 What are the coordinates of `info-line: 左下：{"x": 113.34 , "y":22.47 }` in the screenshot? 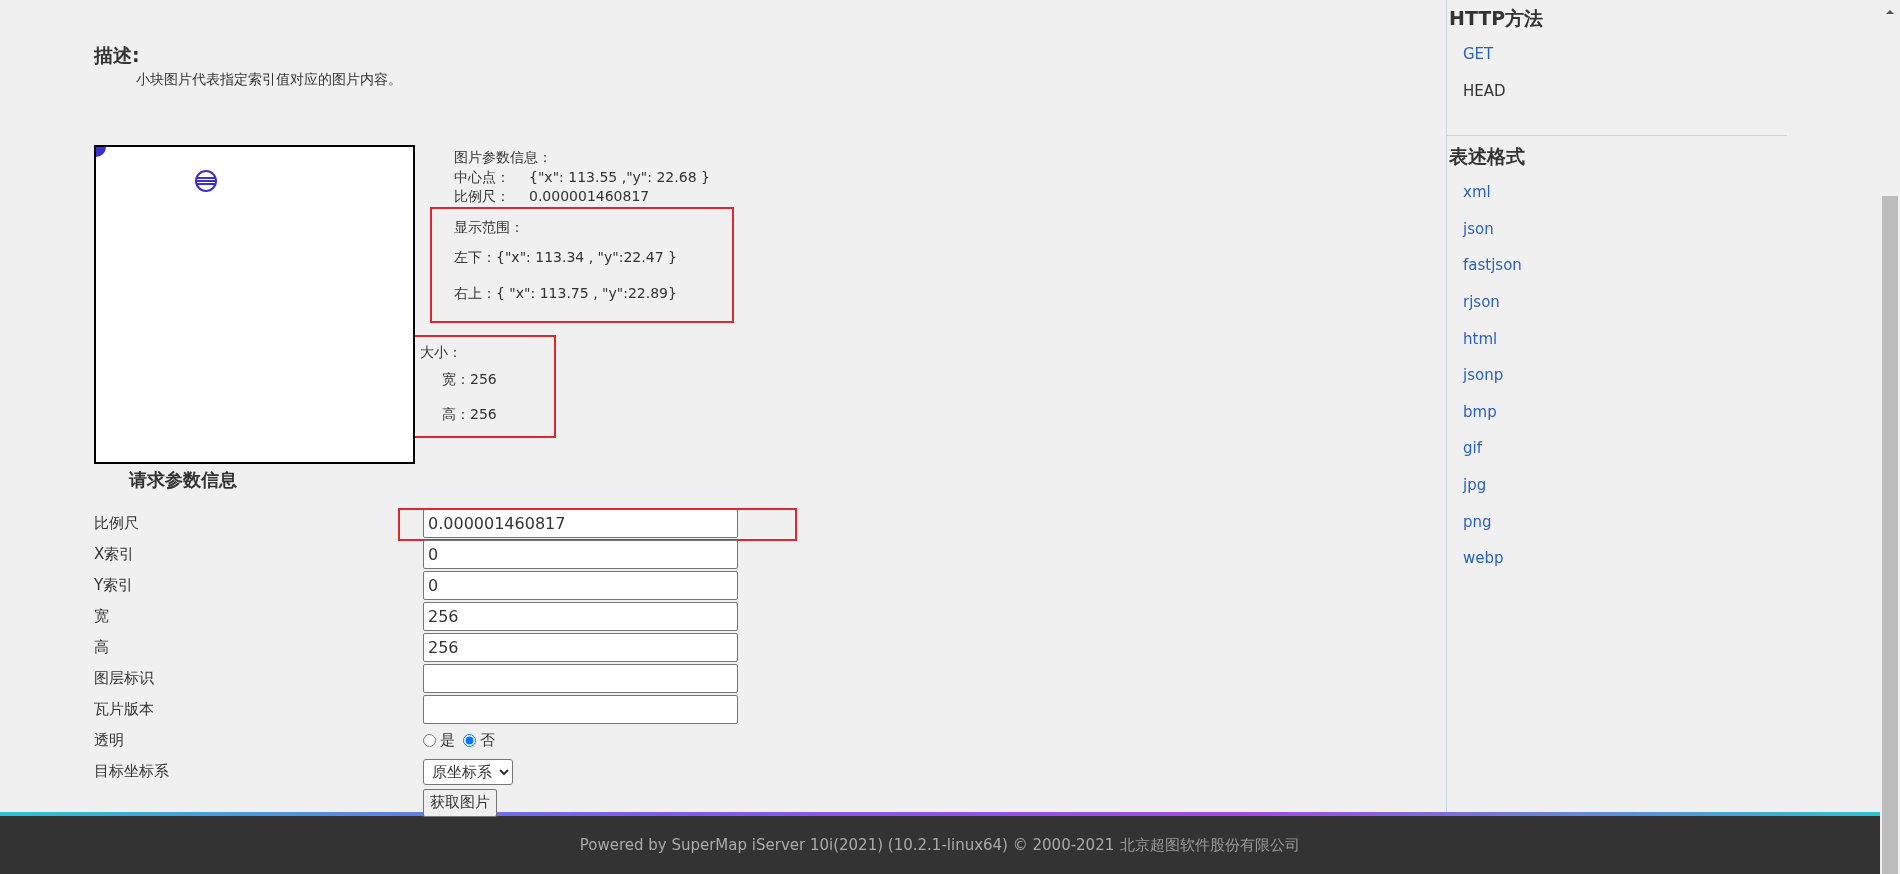 It's located at (566, 257).